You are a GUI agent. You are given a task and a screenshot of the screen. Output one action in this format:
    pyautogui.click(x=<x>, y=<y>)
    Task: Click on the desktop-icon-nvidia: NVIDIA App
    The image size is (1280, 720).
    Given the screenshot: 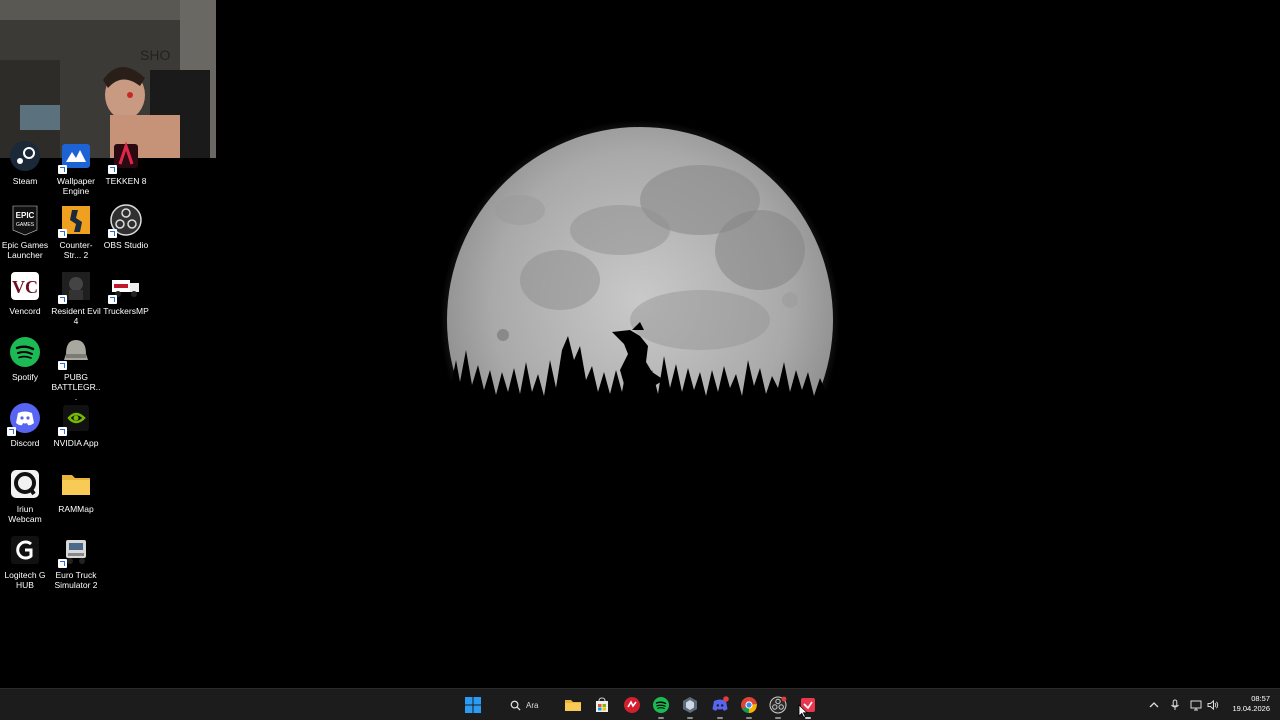 What is the action you would take?
    pyautogui.click(x=76, y=425)
    